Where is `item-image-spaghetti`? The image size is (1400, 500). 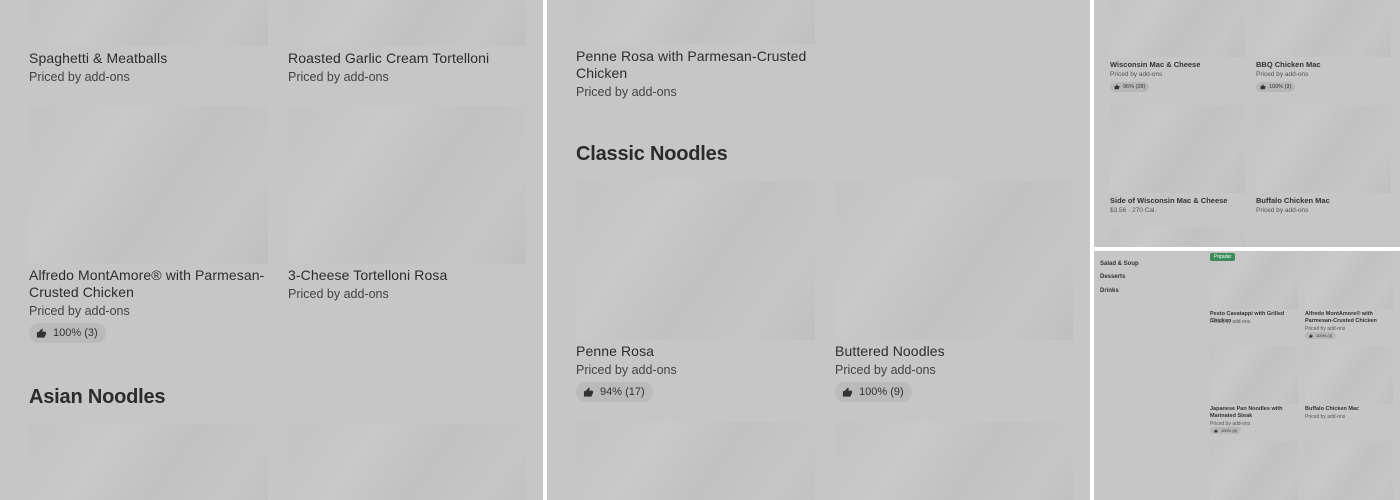 item-image-spaghetti is located at coordinates (148, 23).